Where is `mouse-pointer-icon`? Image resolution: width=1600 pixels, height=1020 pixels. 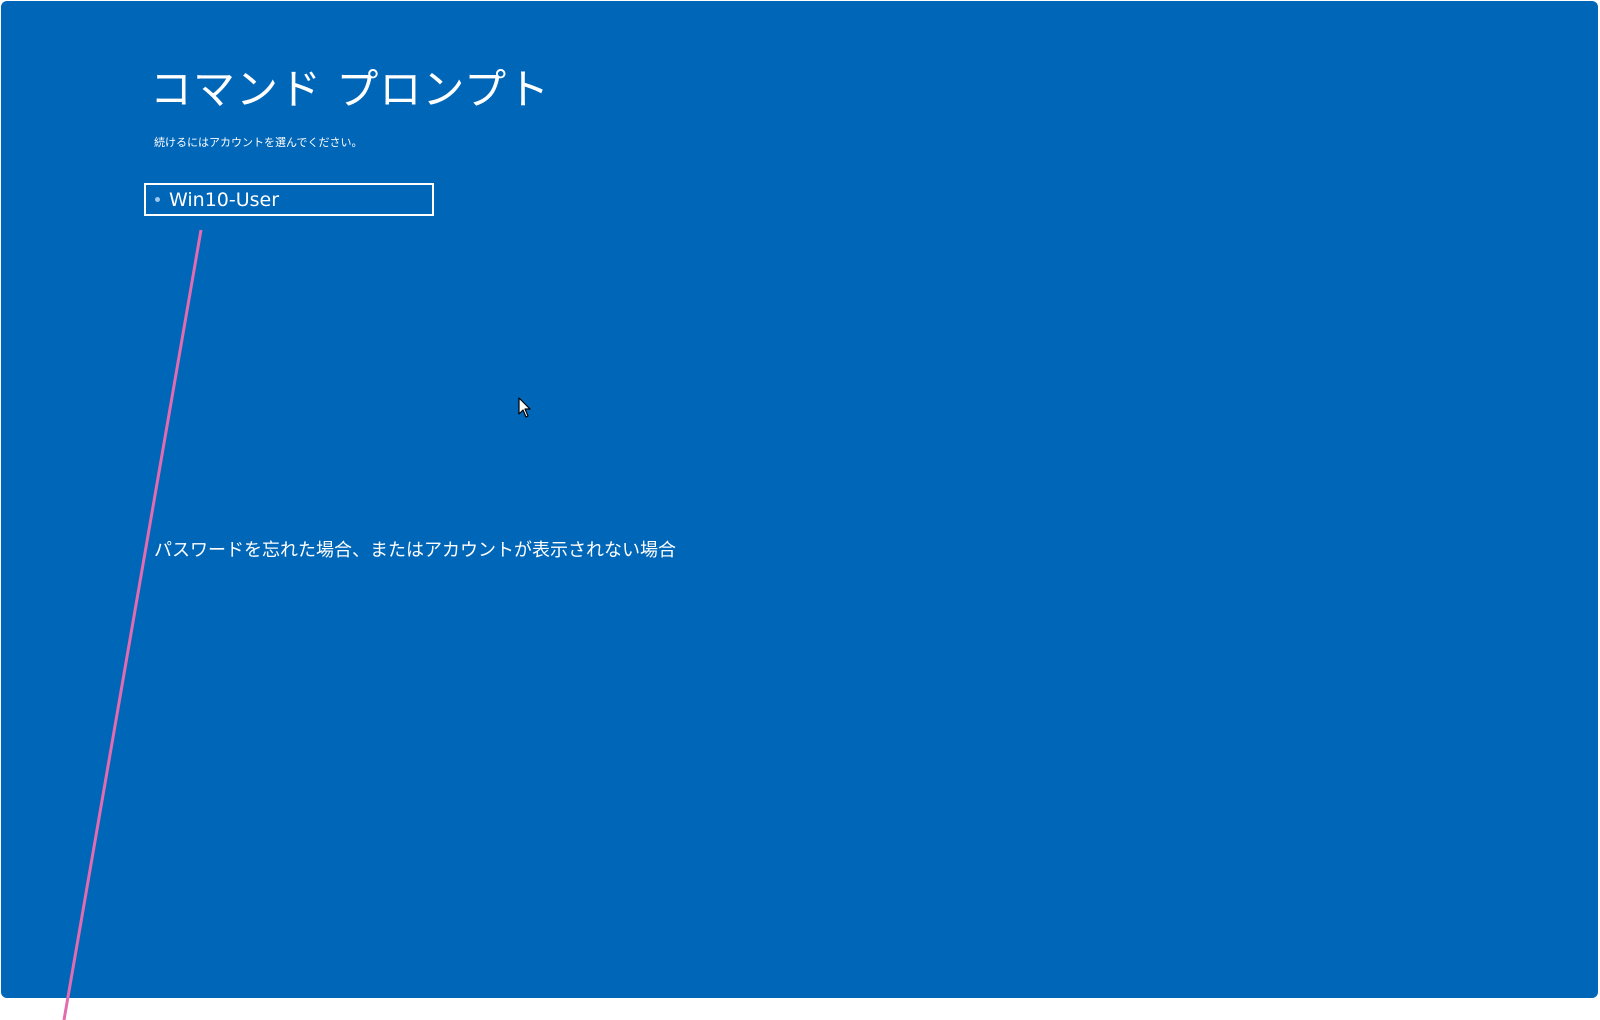 mouse-pointer-icon is located at coordinates (524, 407).